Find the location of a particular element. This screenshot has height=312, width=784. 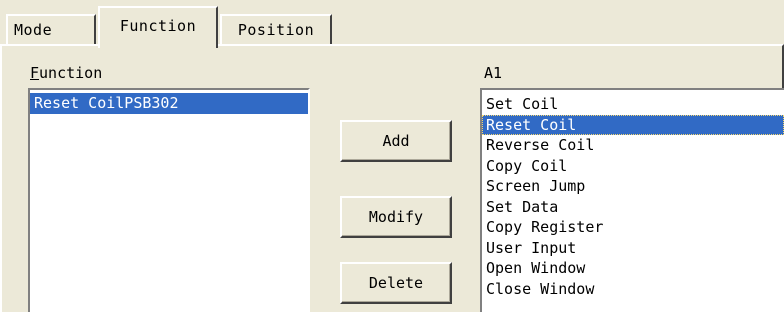

modify-button-label: Modify is located at coordinates (396, 217).